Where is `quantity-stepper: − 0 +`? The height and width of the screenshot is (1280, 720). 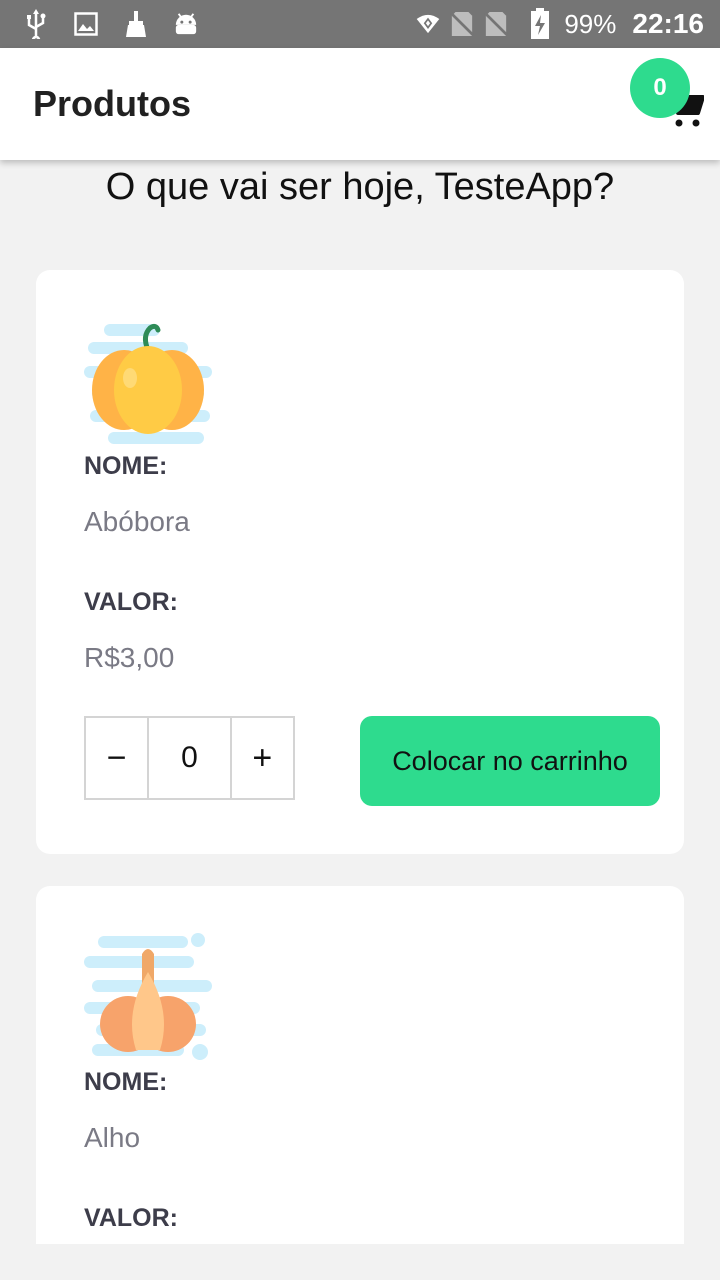 quantity-stepper: − 0 + is located at coordinates (189, 758).